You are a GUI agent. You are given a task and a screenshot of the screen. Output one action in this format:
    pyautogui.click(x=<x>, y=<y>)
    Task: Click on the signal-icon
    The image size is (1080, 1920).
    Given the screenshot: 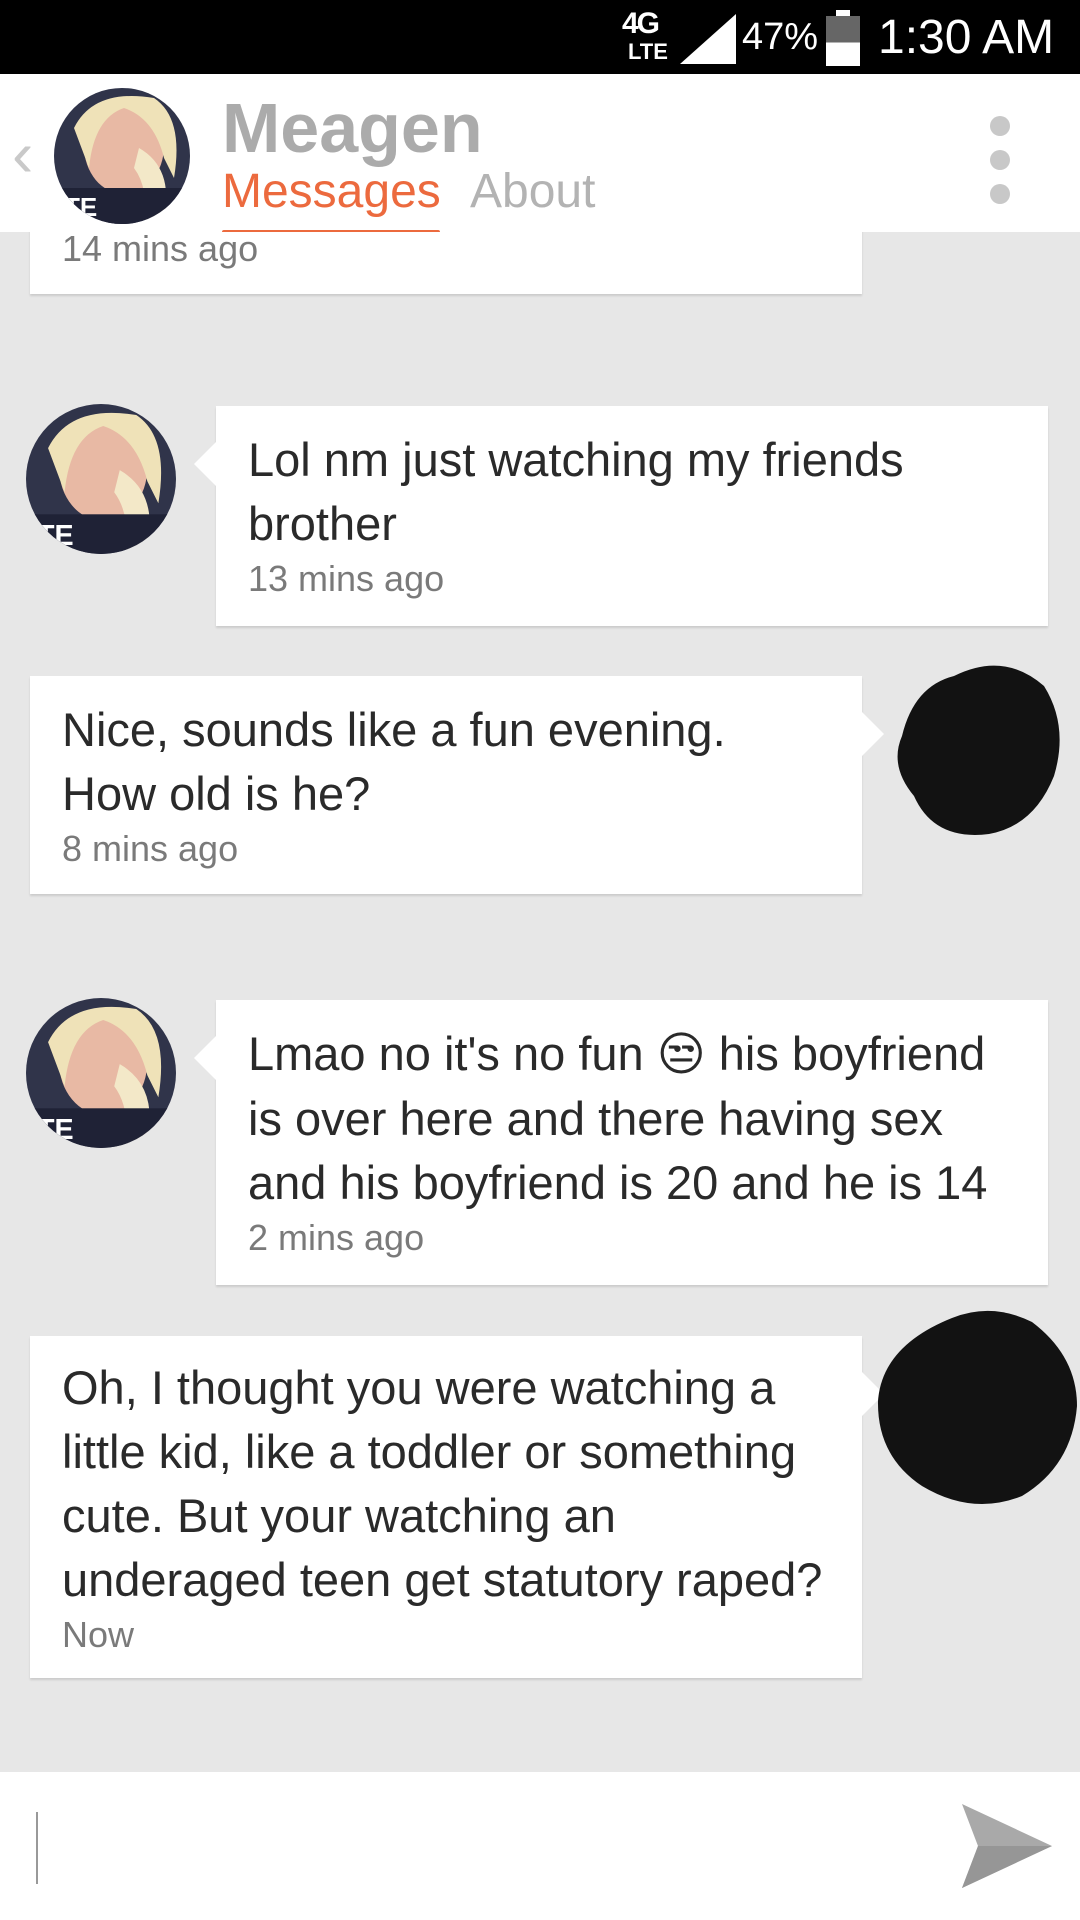 What is the action you would take?
    pyautogui.click(x=708, y=39)
    